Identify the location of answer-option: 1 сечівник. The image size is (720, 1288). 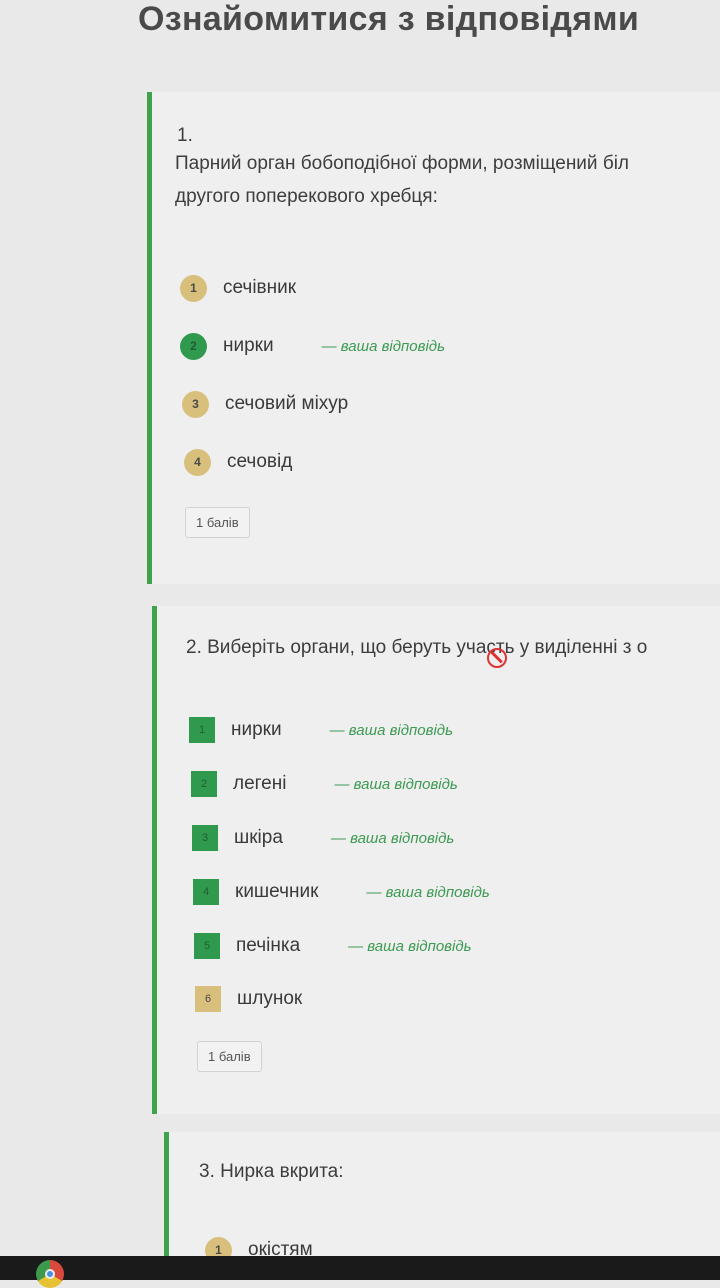
(238, 288).